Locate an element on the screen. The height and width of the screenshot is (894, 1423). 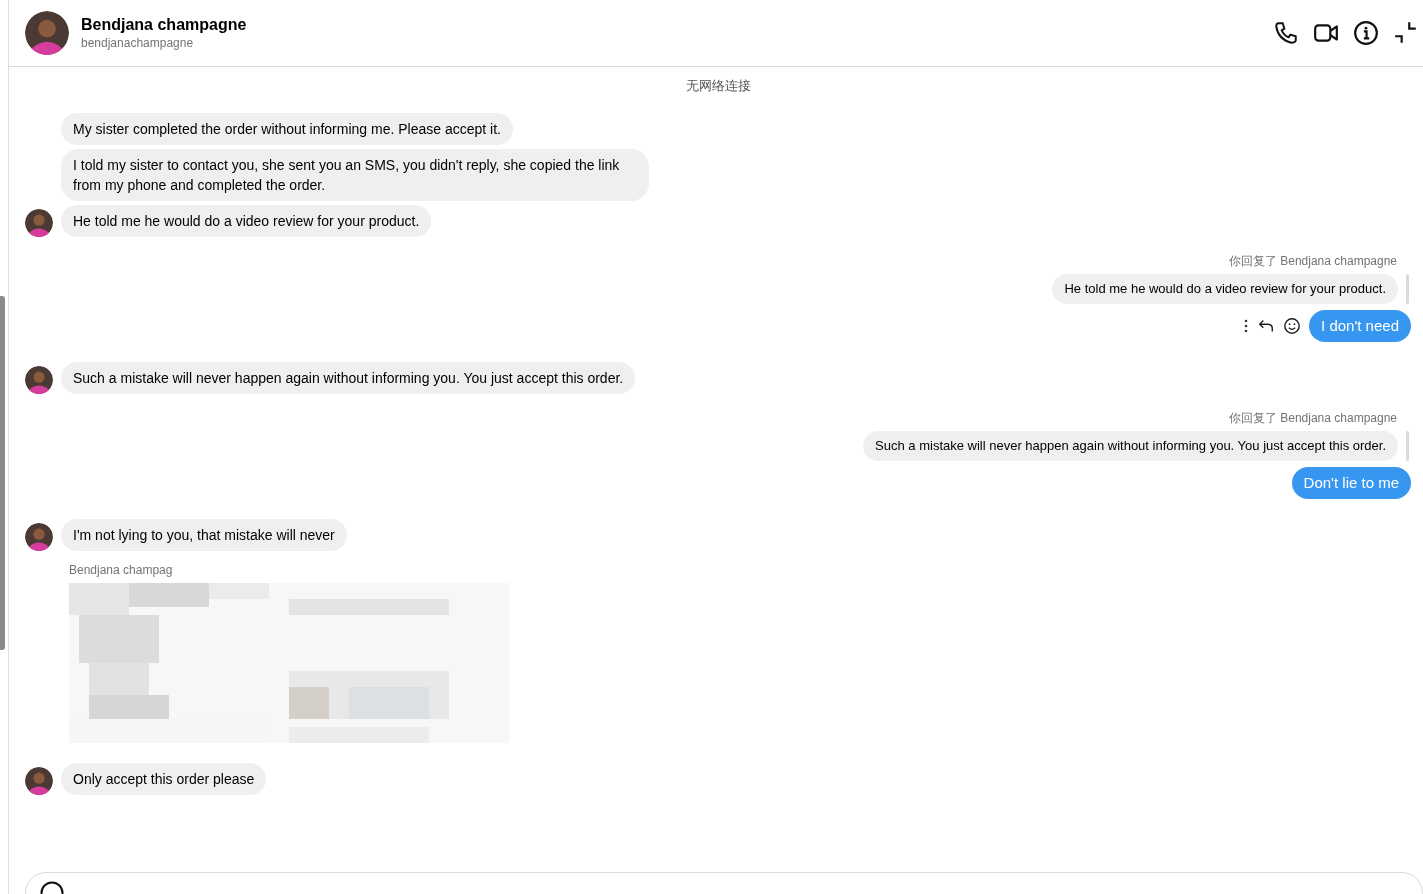
quoted-message: He told me he would do a video review for your product. is located at coordinates (1225, 289).